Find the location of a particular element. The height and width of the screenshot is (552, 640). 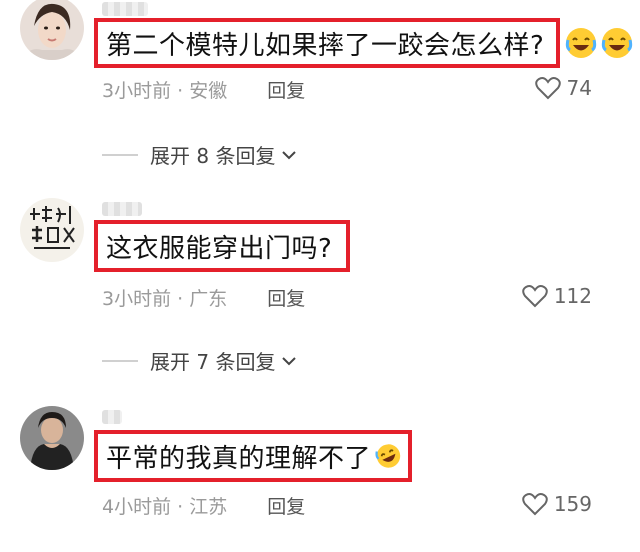

comment-meta: 3小时前 · 广东 回复 is located at coordinates (203, 297).